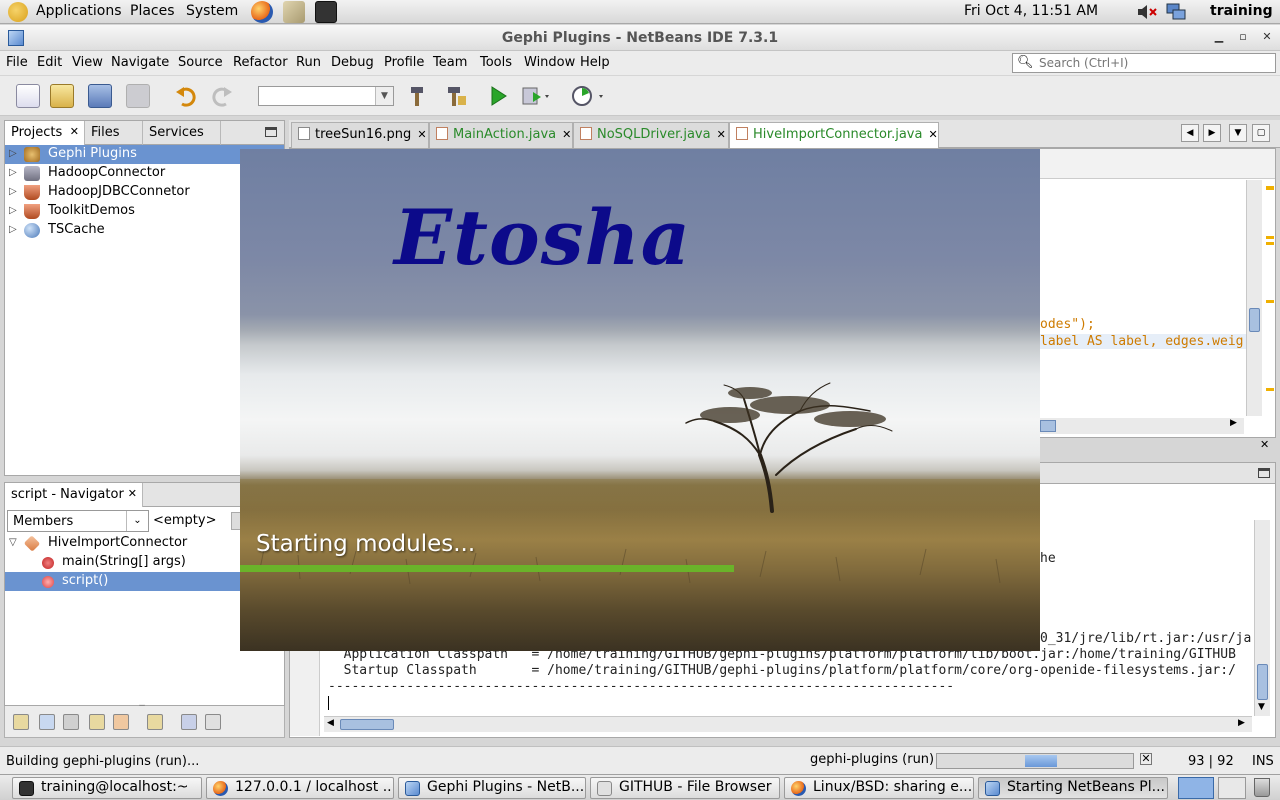 The width and height of the screenshot is (1280, 800). What do you see at coordinates (71, 722) in the screenshot?
I see `filter-static-icon` at bounding box center [71, 722].